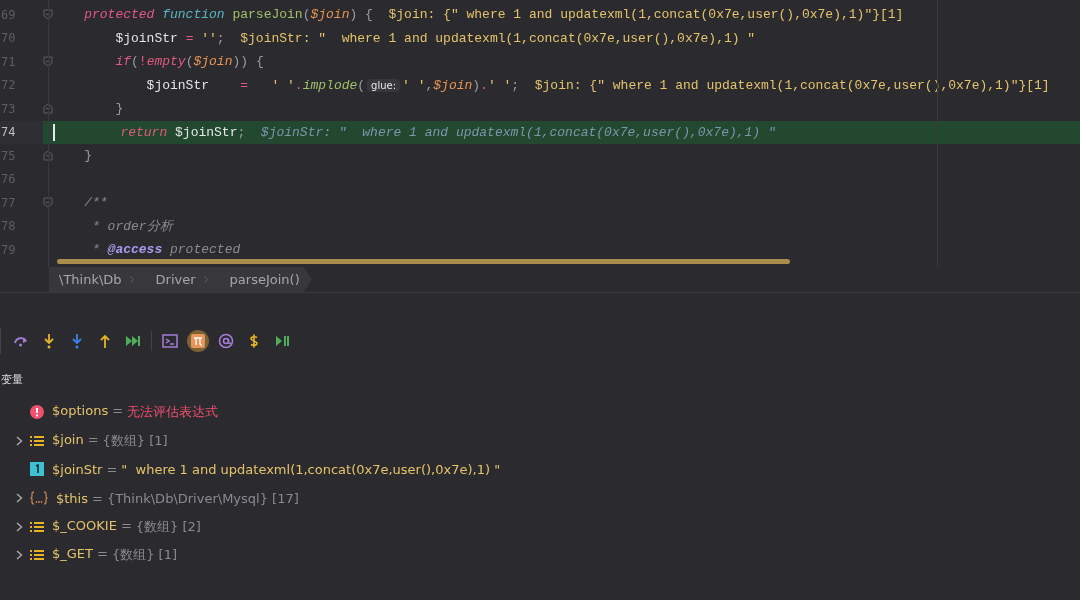 This screenshot has height=600, width=1080. Describe the element at coordinates (166, 62) in the screenshot. I see `code-token: empty` at that location.